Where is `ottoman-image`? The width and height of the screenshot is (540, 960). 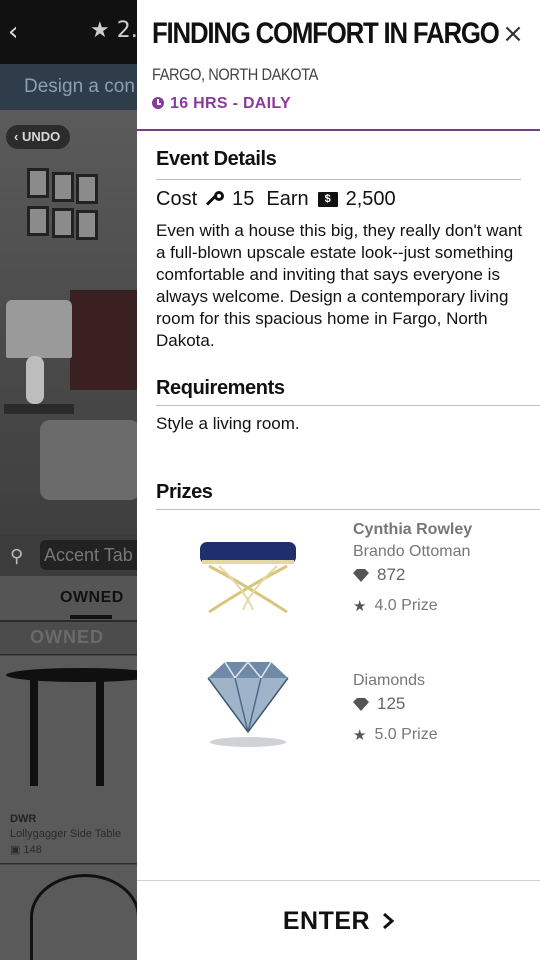
ottoman-image is located at coordinates (248, 578).